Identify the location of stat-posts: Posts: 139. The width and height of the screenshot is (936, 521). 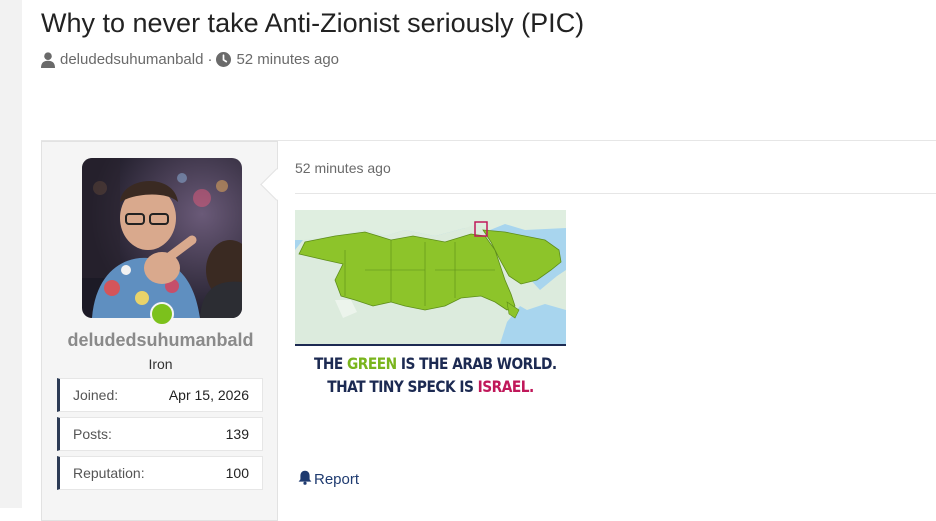
(160, 434).